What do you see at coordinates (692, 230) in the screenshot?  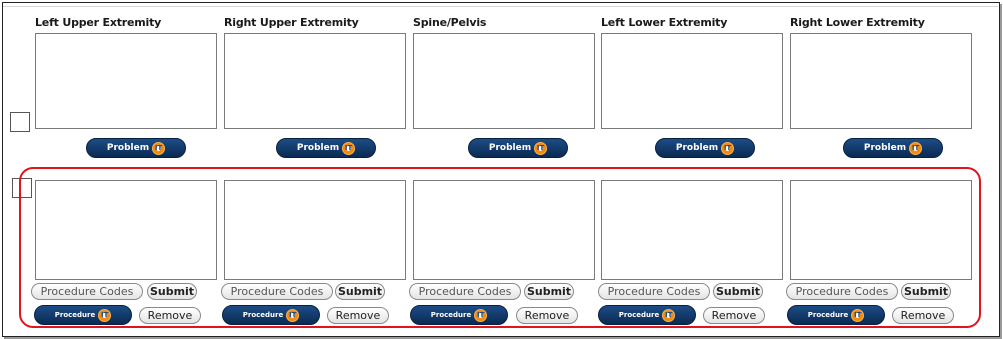 I see `procedure-notes-left-lower` at bounding box center [692, 230].